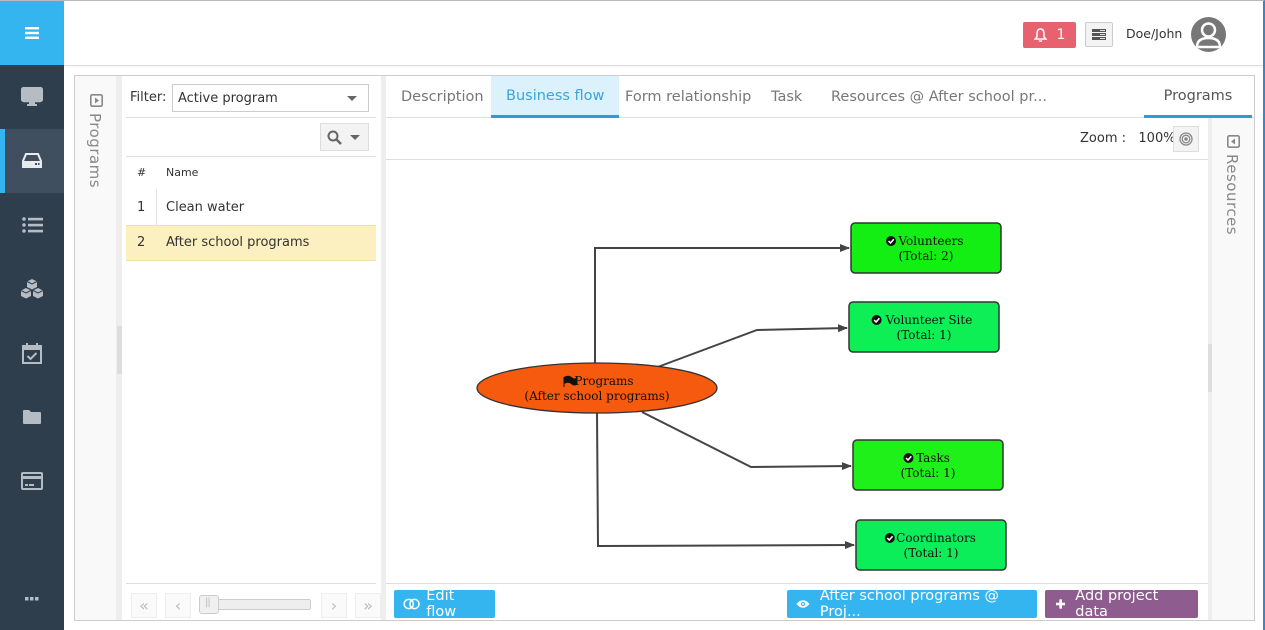  Describe the element at coordinates (803, 604) in the screenshot. I see `eye-icon` at that location.